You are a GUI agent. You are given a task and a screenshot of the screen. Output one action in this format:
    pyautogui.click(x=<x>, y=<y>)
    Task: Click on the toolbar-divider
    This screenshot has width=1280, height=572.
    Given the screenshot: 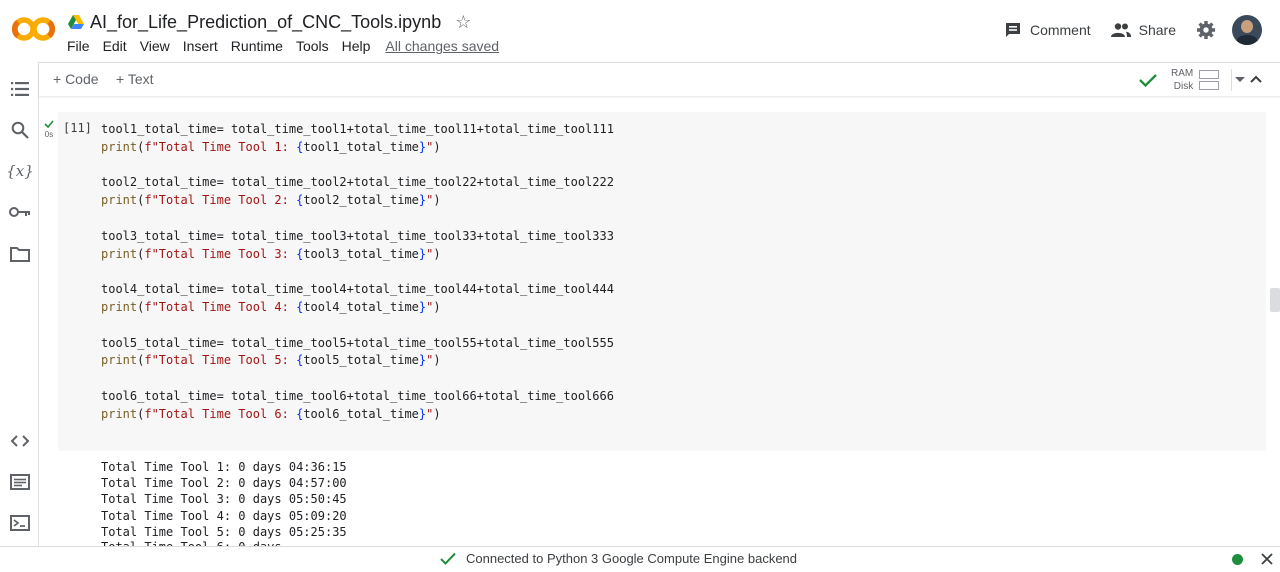 What is the action you would take?
    pyautogui.click(x=1231, y=80)
    